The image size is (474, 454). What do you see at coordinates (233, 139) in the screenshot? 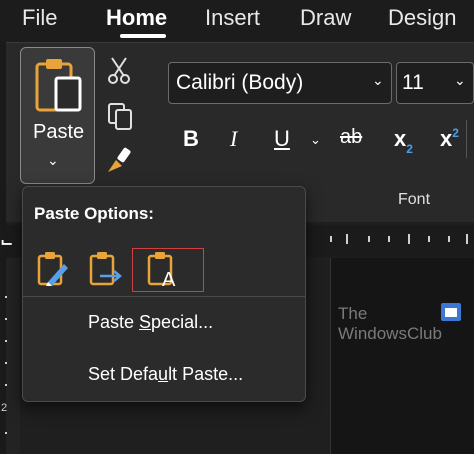
I see `italic-button: I` at bounding box center [233, 139].